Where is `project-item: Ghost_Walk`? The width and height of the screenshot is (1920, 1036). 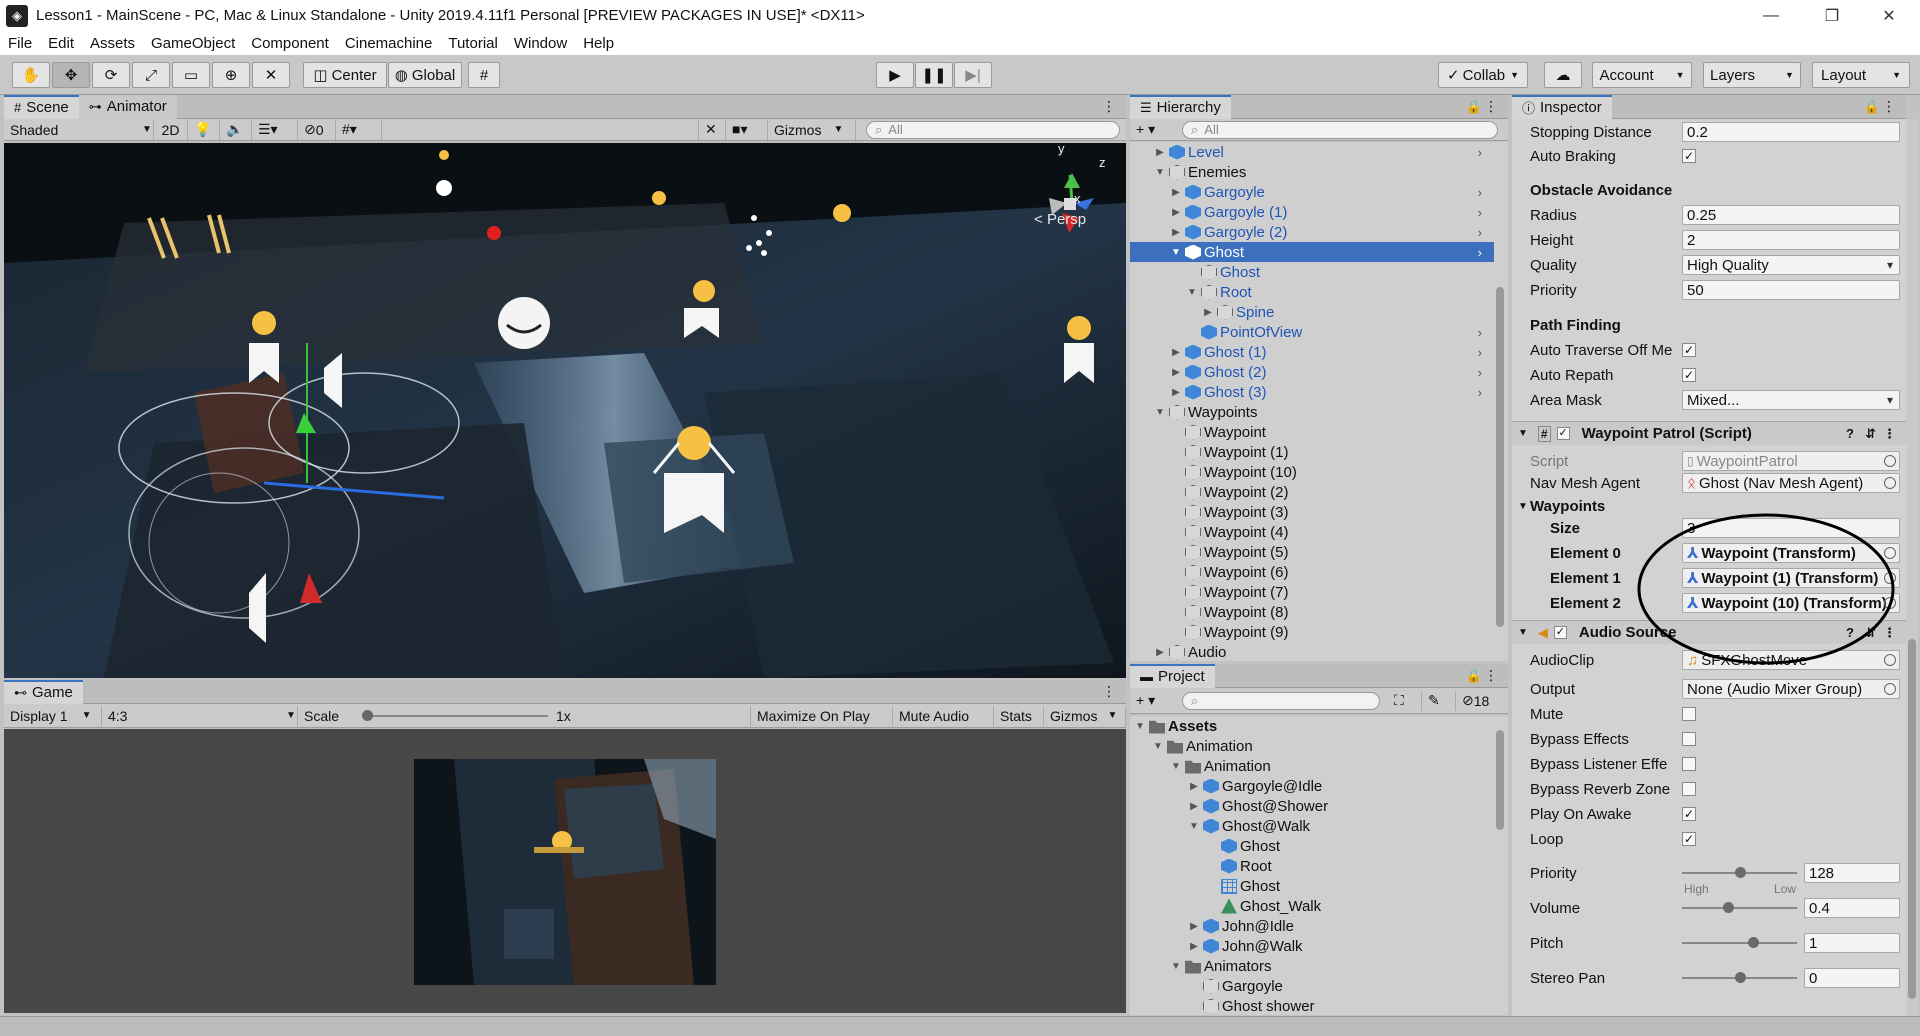
project-item: Ghost_Walk is located at coordinates (1225, 906).